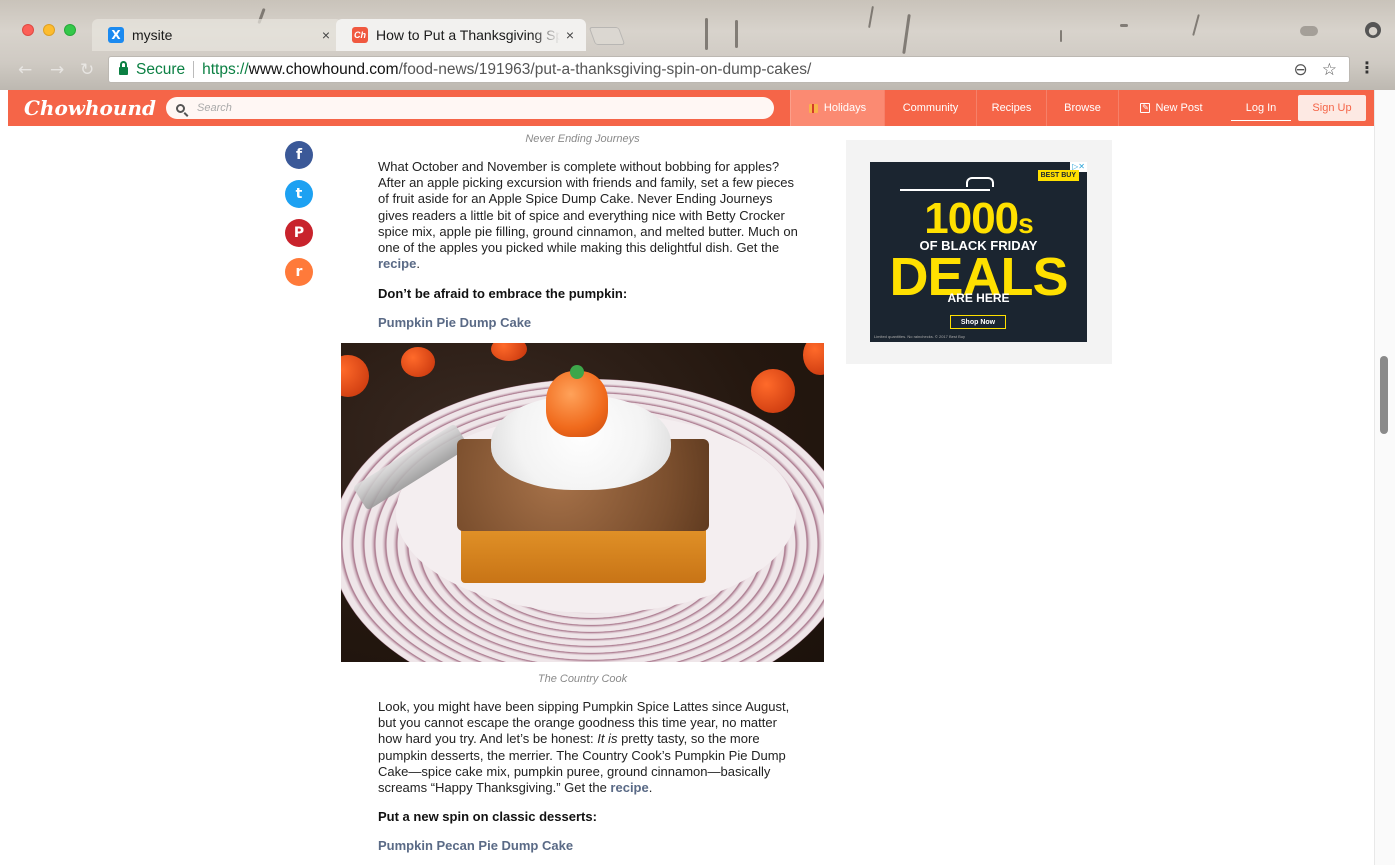  What do you see at coordinates (582, 679) in the screenshot?
I see `image-caption: The Country Cook` at bounding box center [582, 679].